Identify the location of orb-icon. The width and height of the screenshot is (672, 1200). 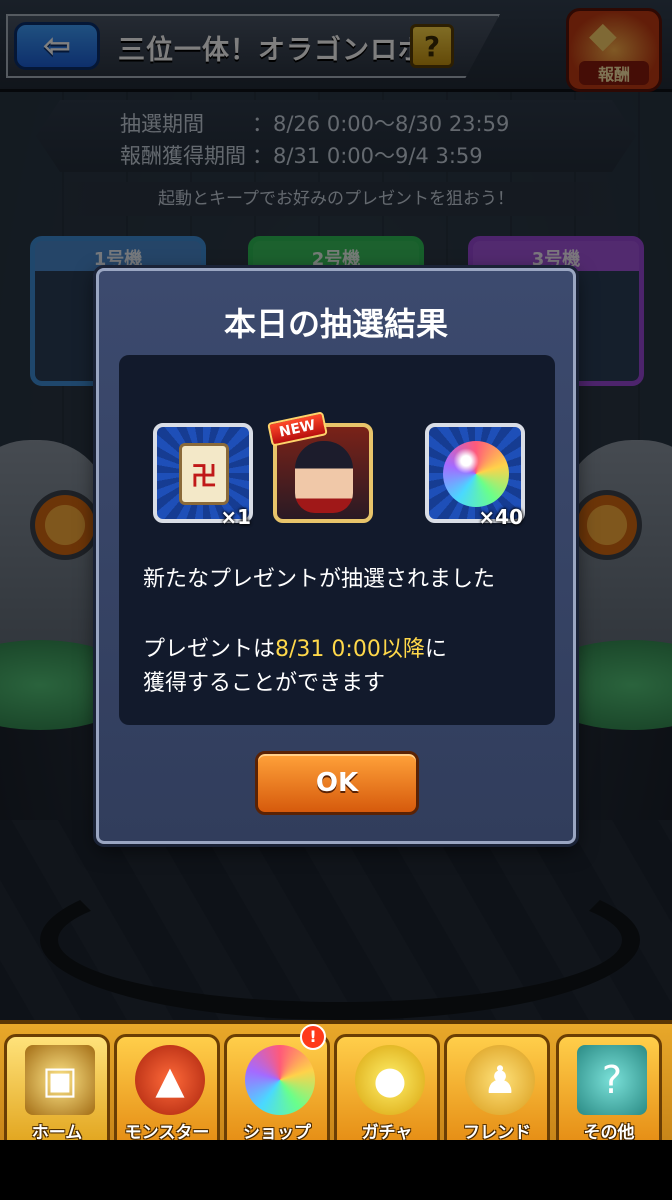
(476, 474).